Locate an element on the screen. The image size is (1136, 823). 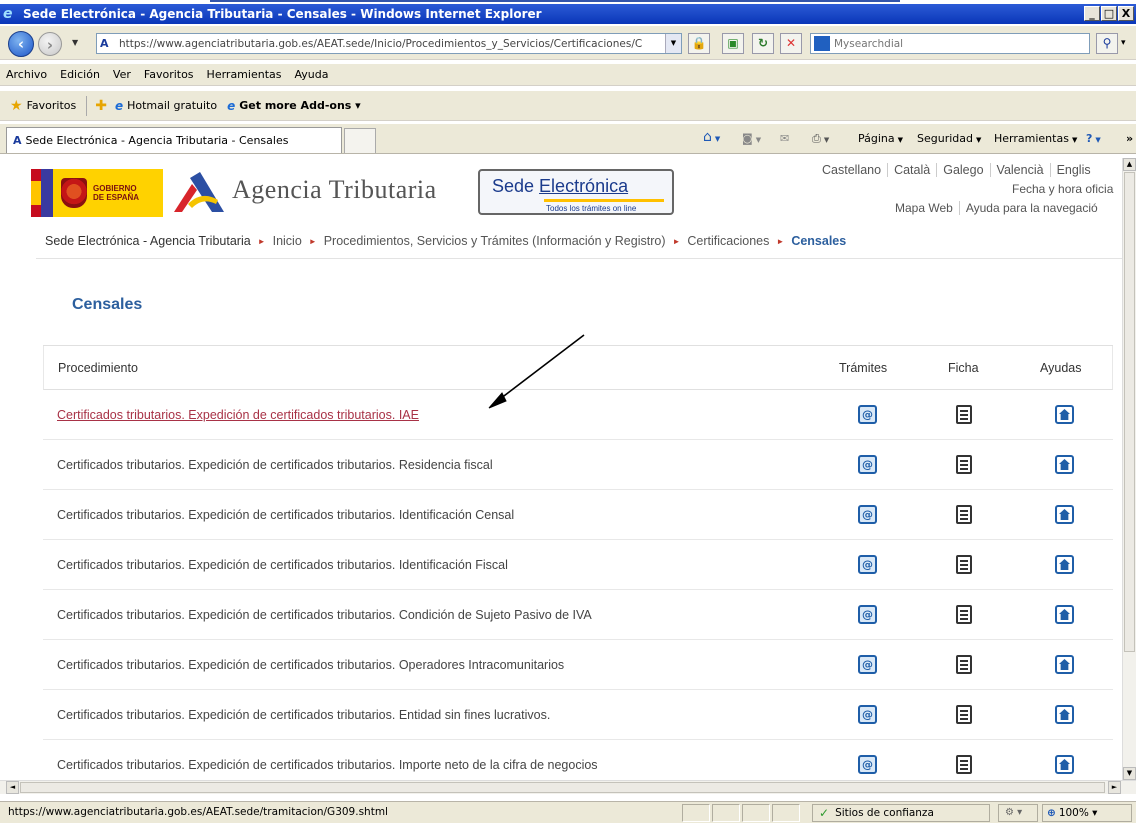
scroll-down-icon: ▼ is located at coordinates (1129, 773).